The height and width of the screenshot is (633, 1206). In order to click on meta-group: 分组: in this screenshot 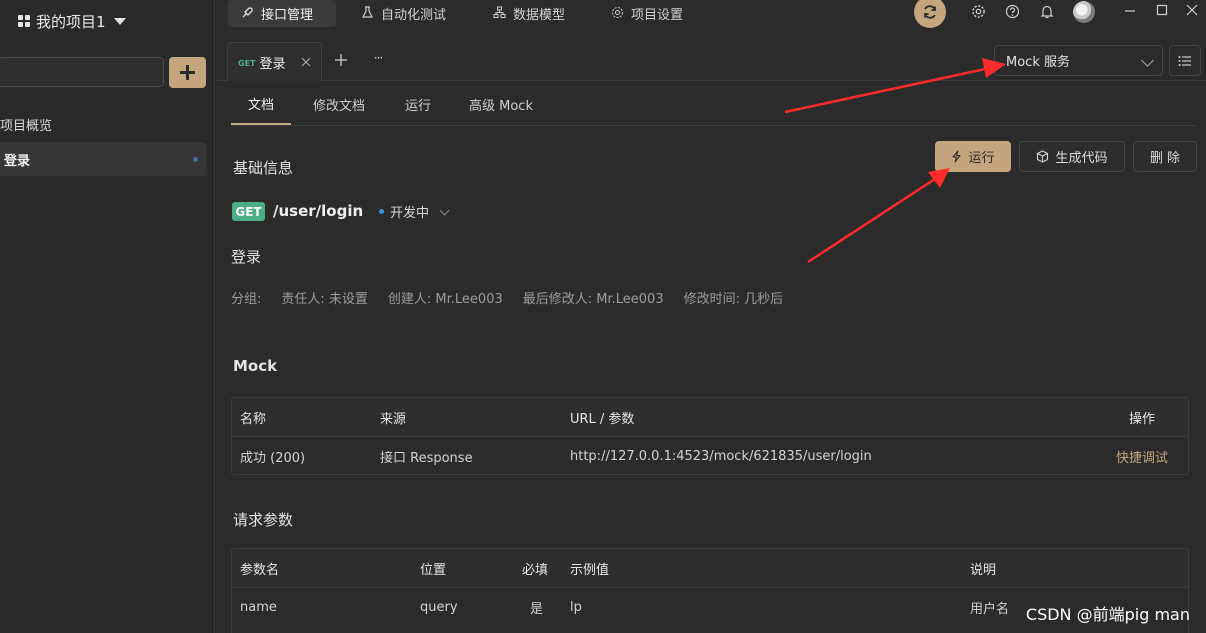, I will do `click(246, 299)`.